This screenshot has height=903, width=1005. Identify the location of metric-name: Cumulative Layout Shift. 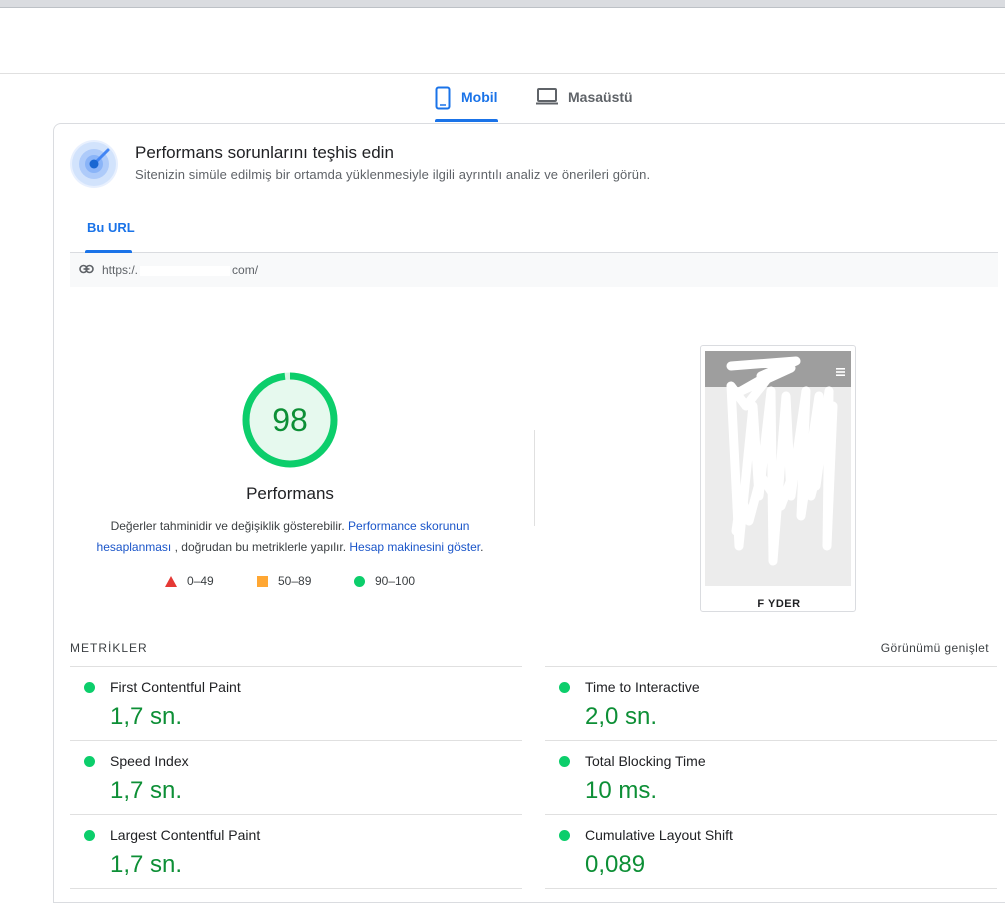
(659, 835).